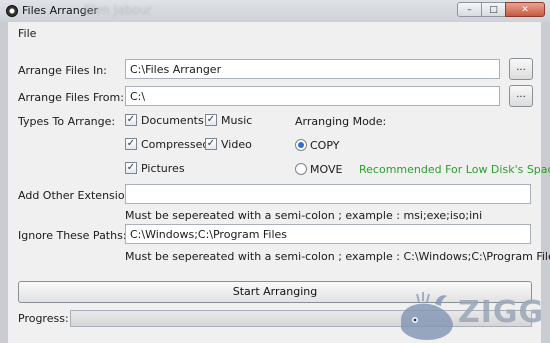  I want to click on copy-label: COPY, so click(325, 145).